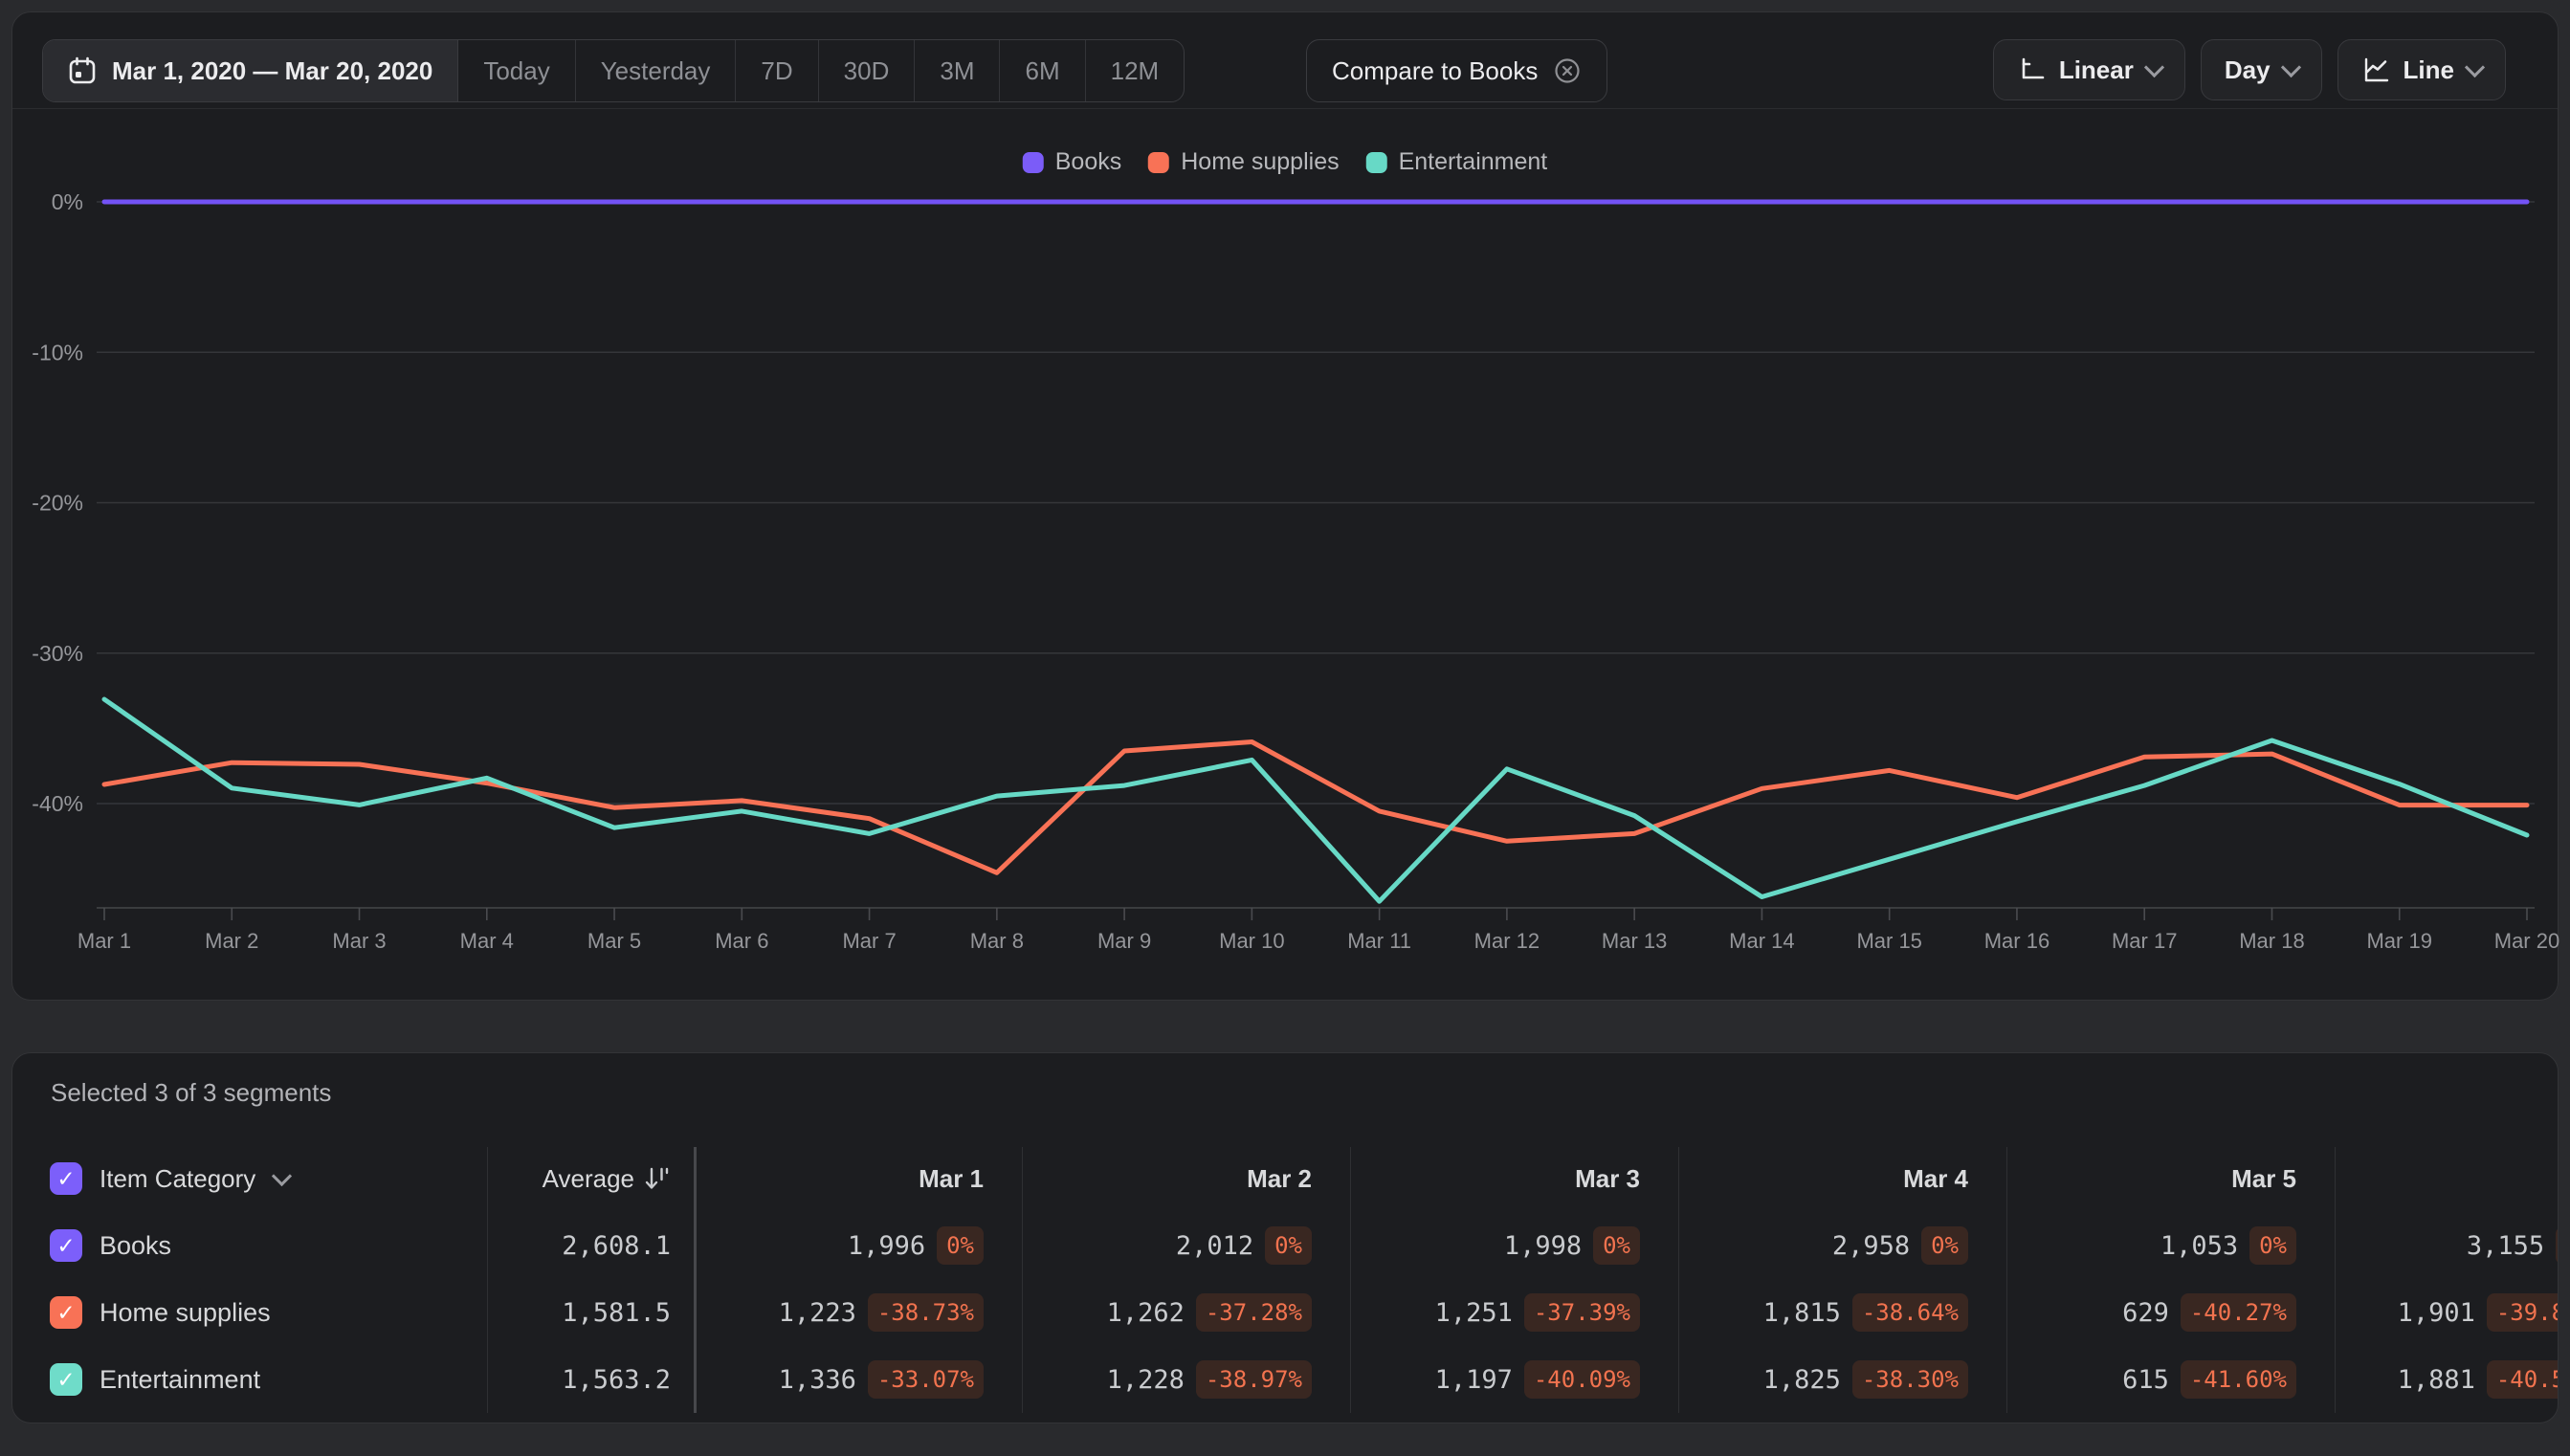  Describe the element at coordinates (1802, 1379) in the screenshot. I see `day-value: 1,825` at that location.